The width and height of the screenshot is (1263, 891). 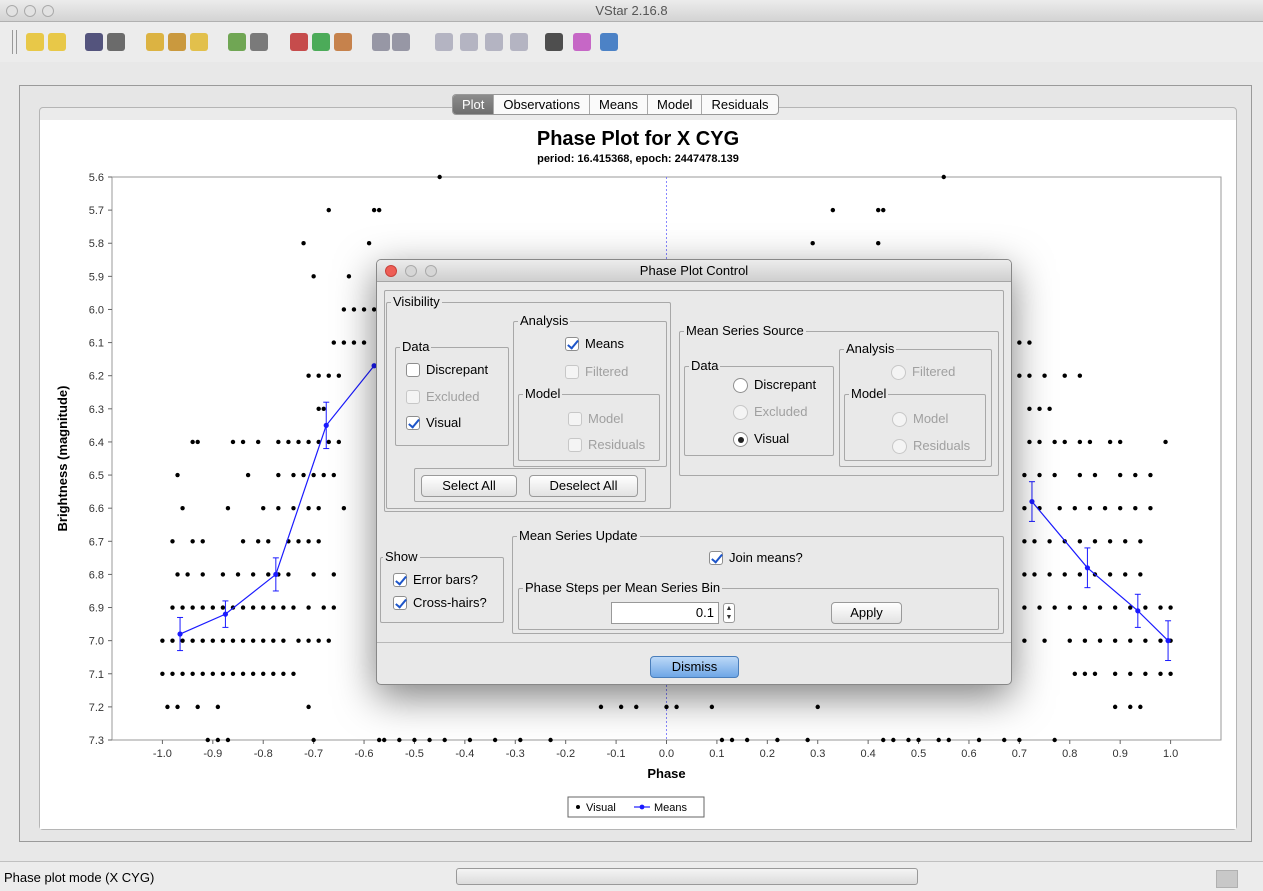 I want to click on star-image-icon, so click(x=177, y=42).